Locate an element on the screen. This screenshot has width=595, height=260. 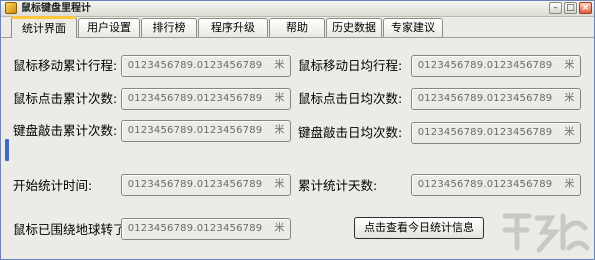
mouse-move-total-label: 鼠标移动累计行程: is located at coordinates (65, 65).